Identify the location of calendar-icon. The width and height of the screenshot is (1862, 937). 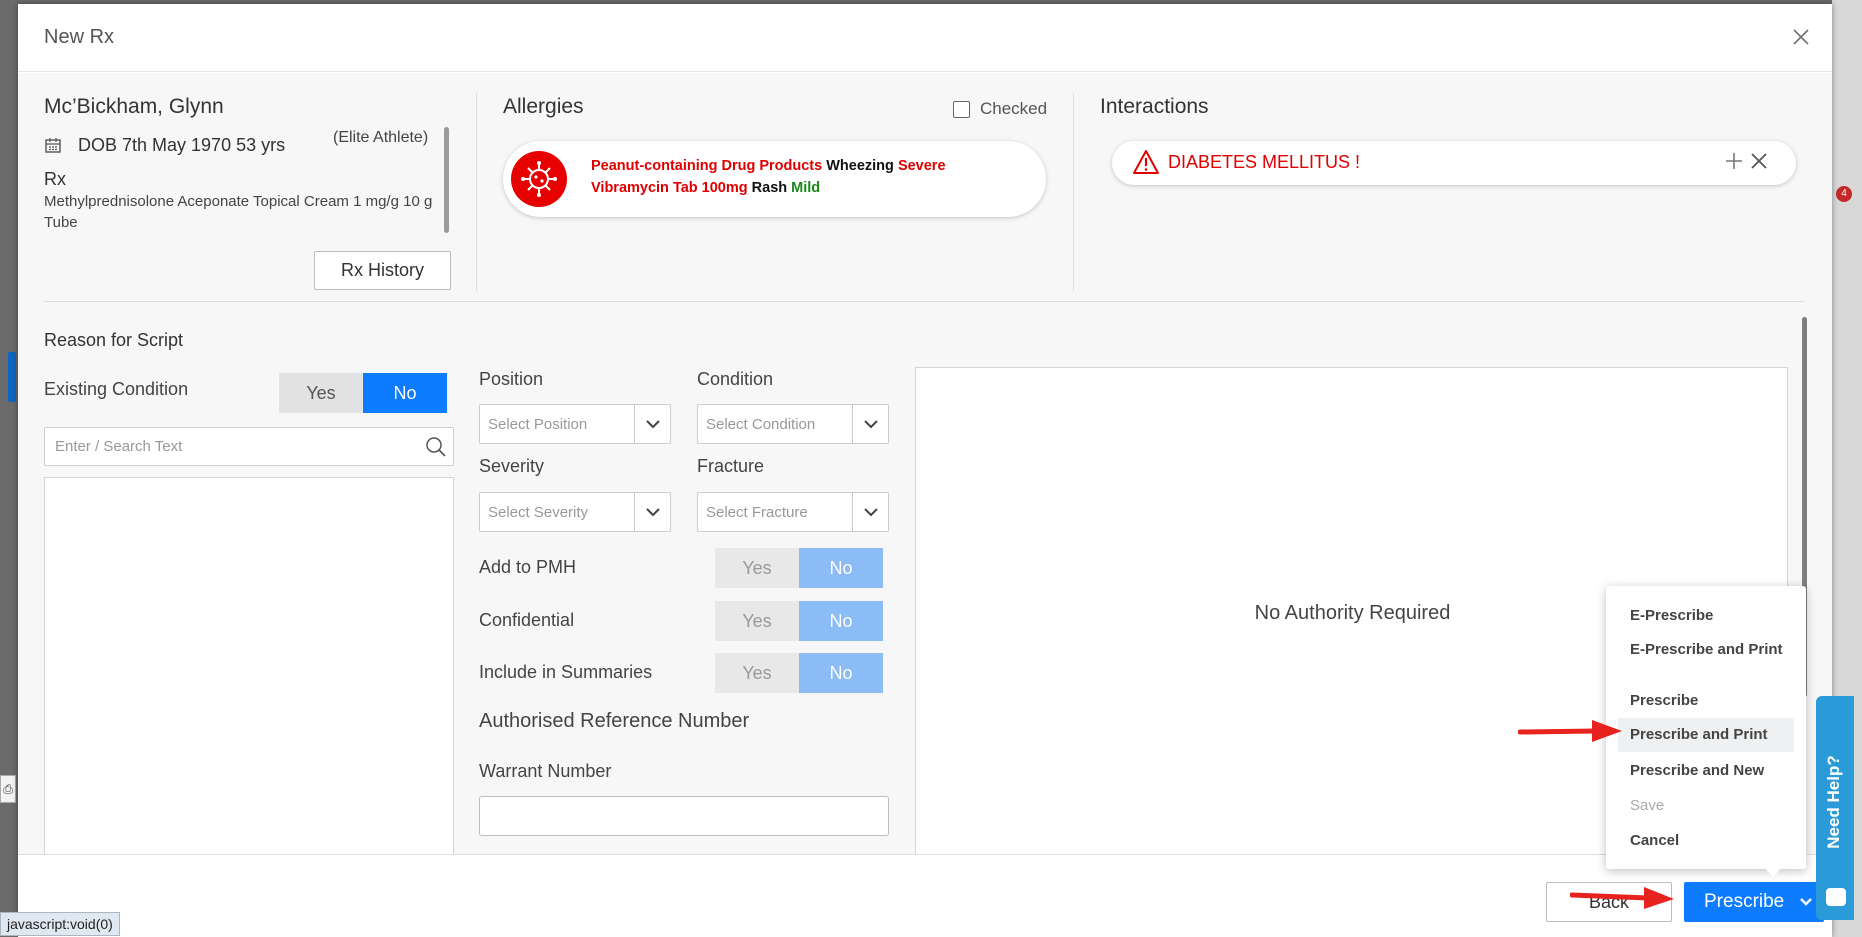
(53, 145).